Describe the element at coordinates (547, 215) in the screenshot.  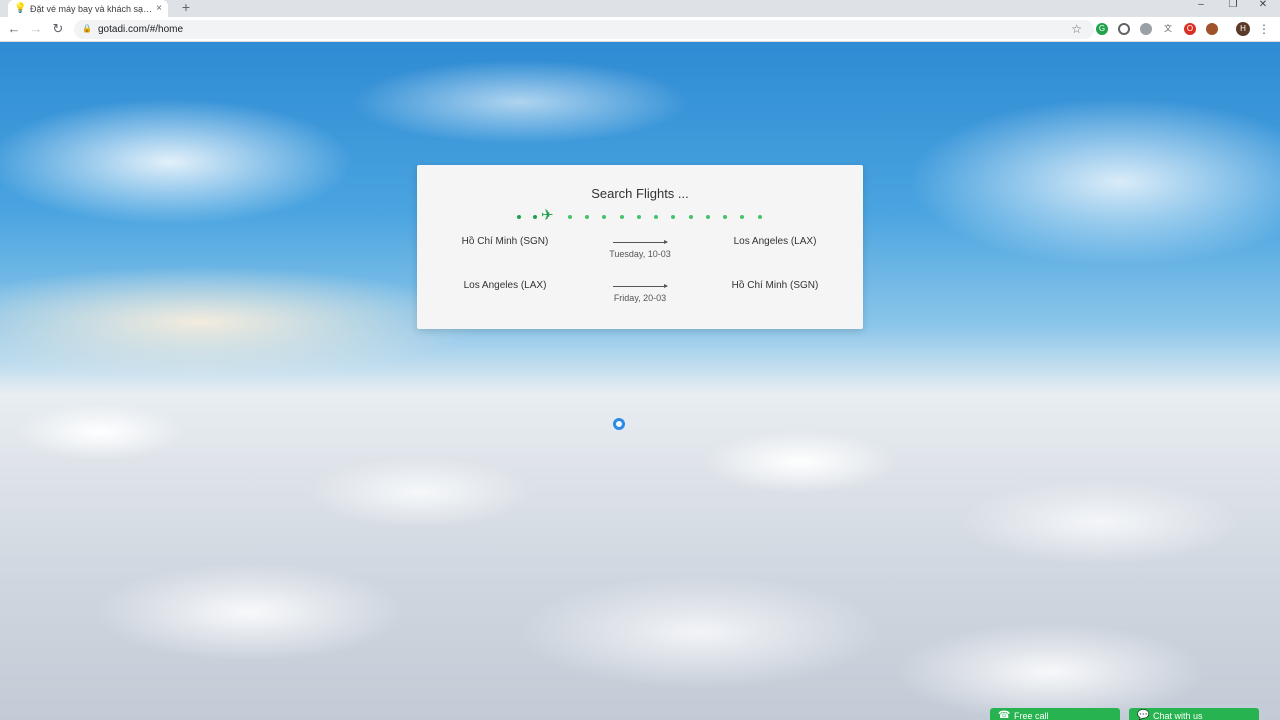
I see `airplane-icon: ✈` at that location.